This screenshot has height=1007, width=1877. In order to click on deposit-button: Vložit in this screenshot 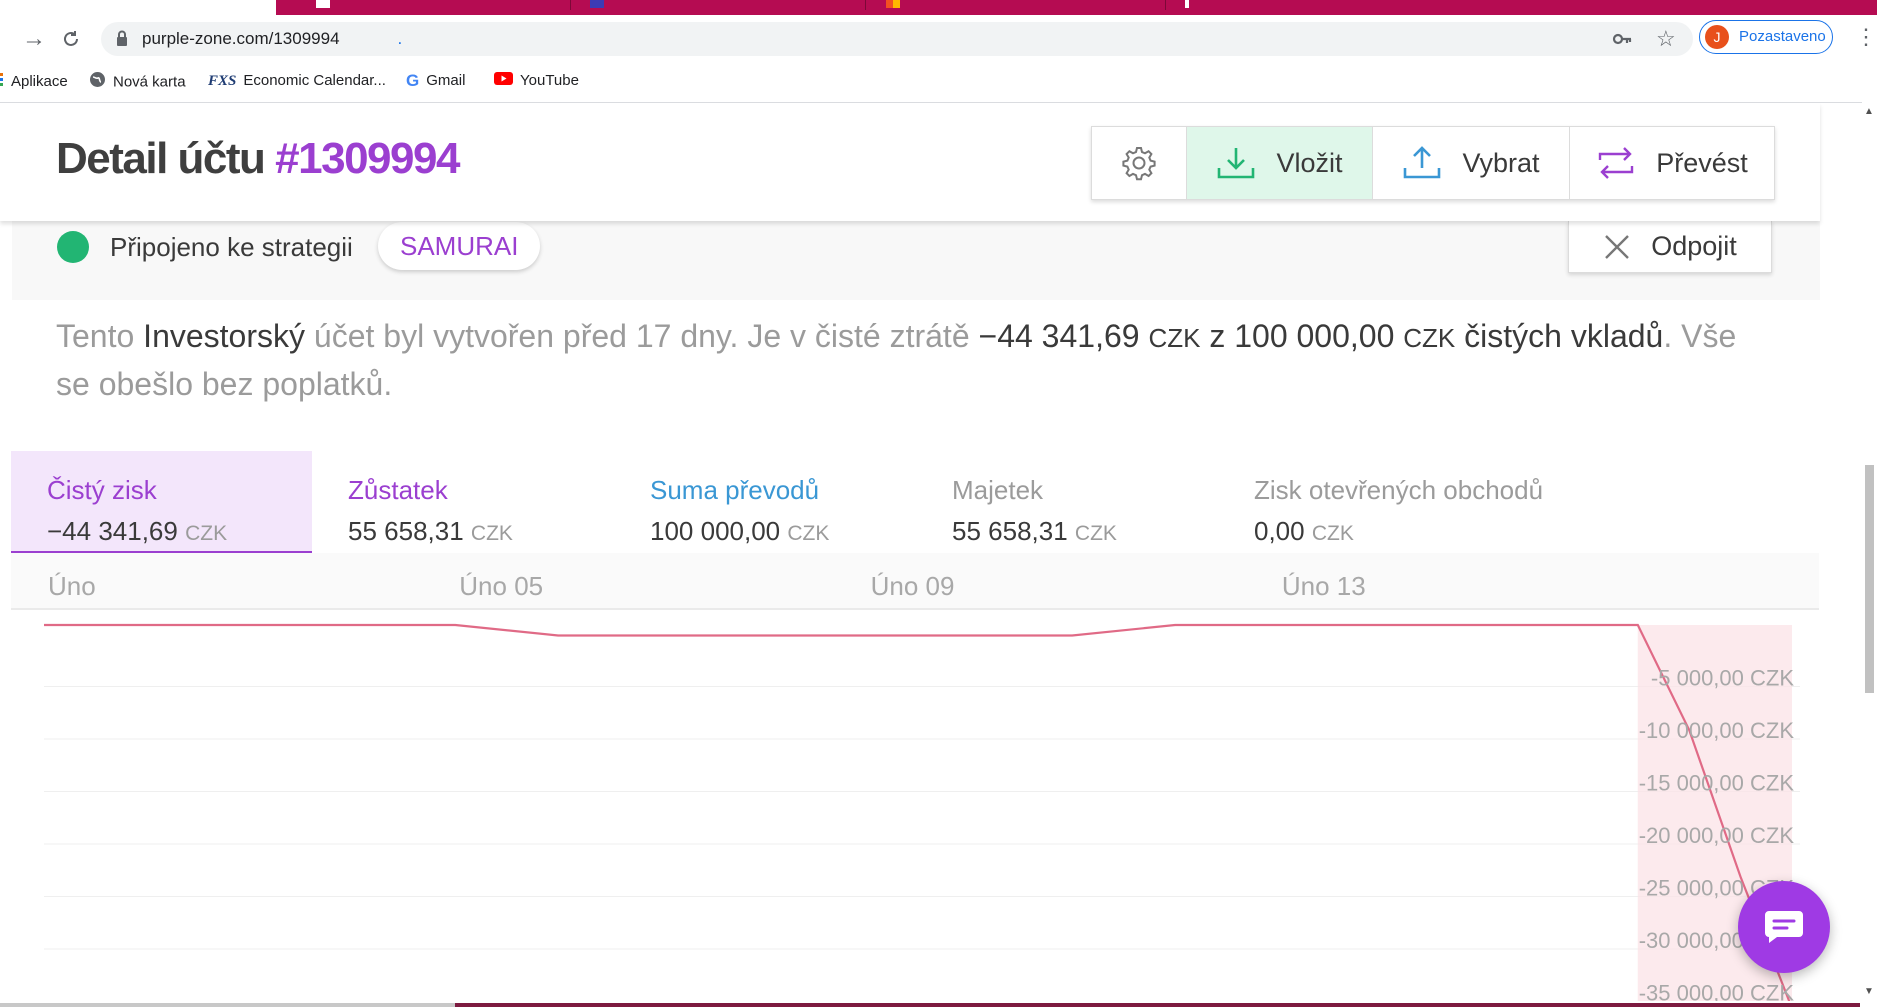, I will do `click(1280, 163)`.